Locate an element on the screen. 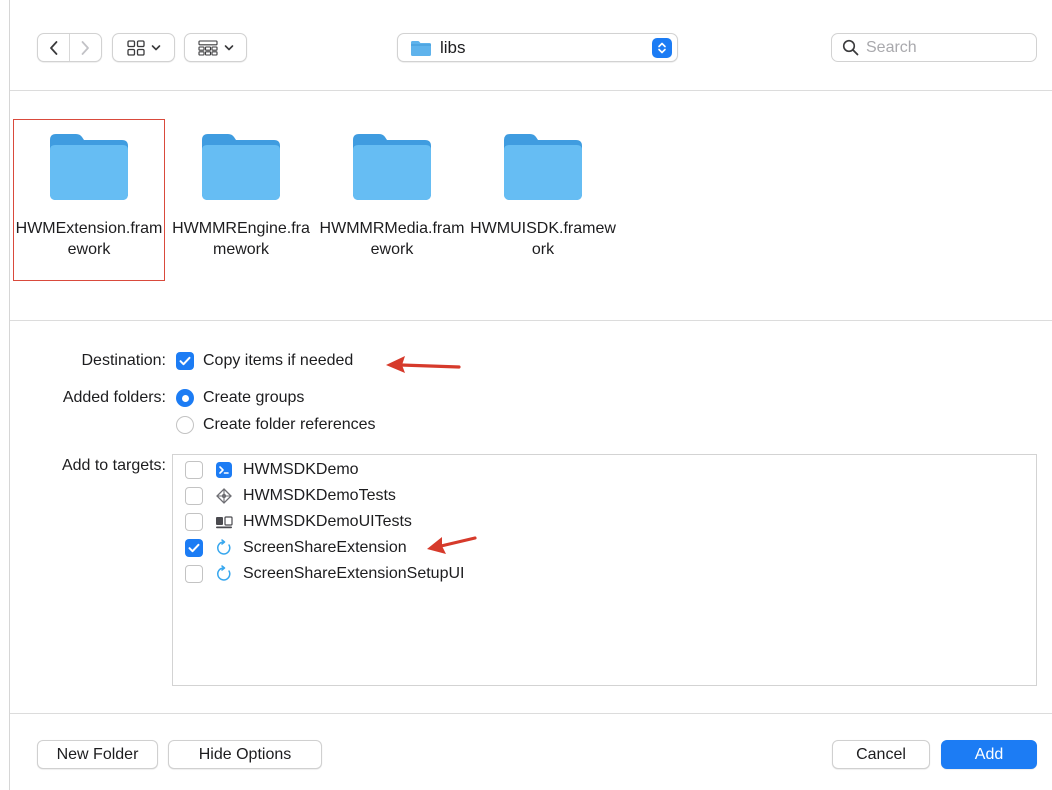  file-name: HWMExtension.framework is located at coordinates (89, 239).